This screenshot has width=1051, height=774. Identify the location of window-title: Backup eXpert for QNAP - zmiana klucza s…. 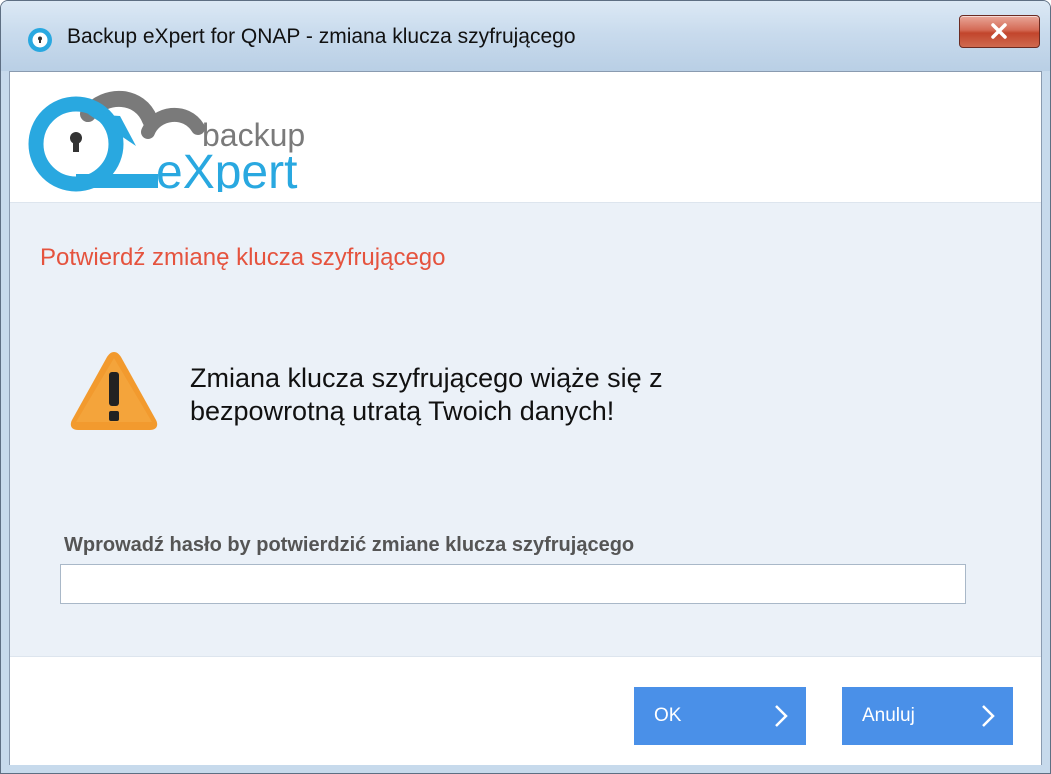
(321, 36).